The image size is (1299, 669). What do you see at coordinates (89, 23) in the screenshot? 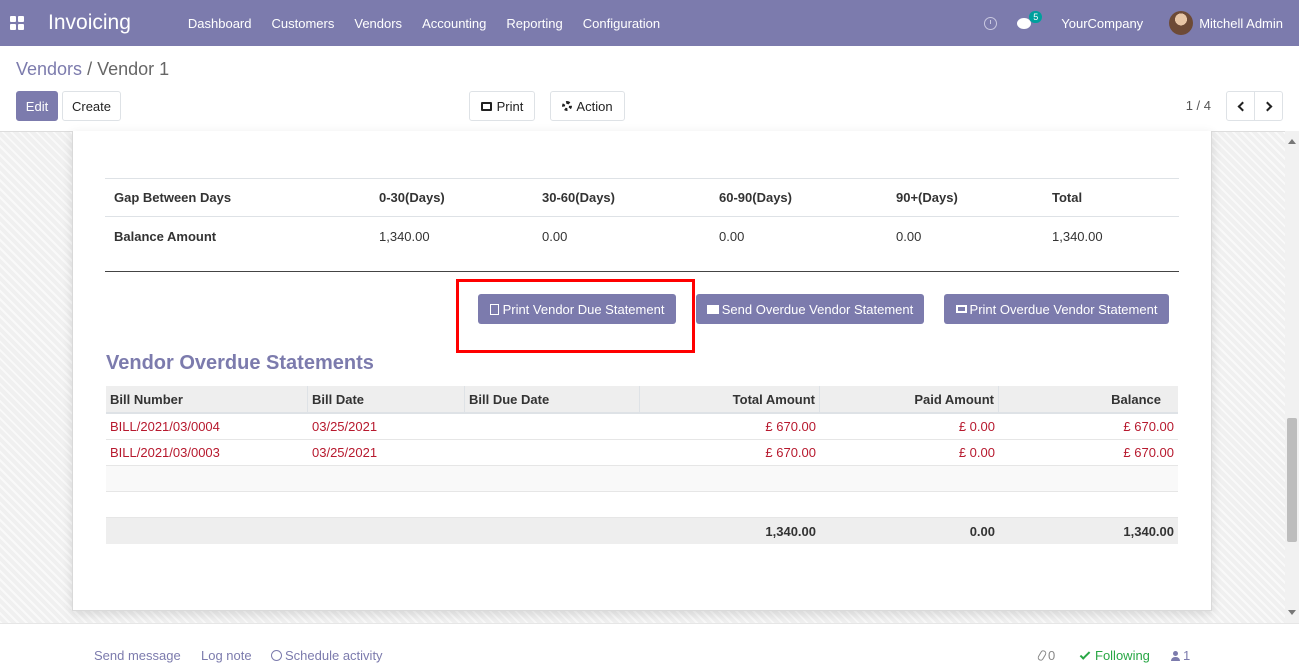
I see `app-title: Invoicing` at bounding box center [89, 23].